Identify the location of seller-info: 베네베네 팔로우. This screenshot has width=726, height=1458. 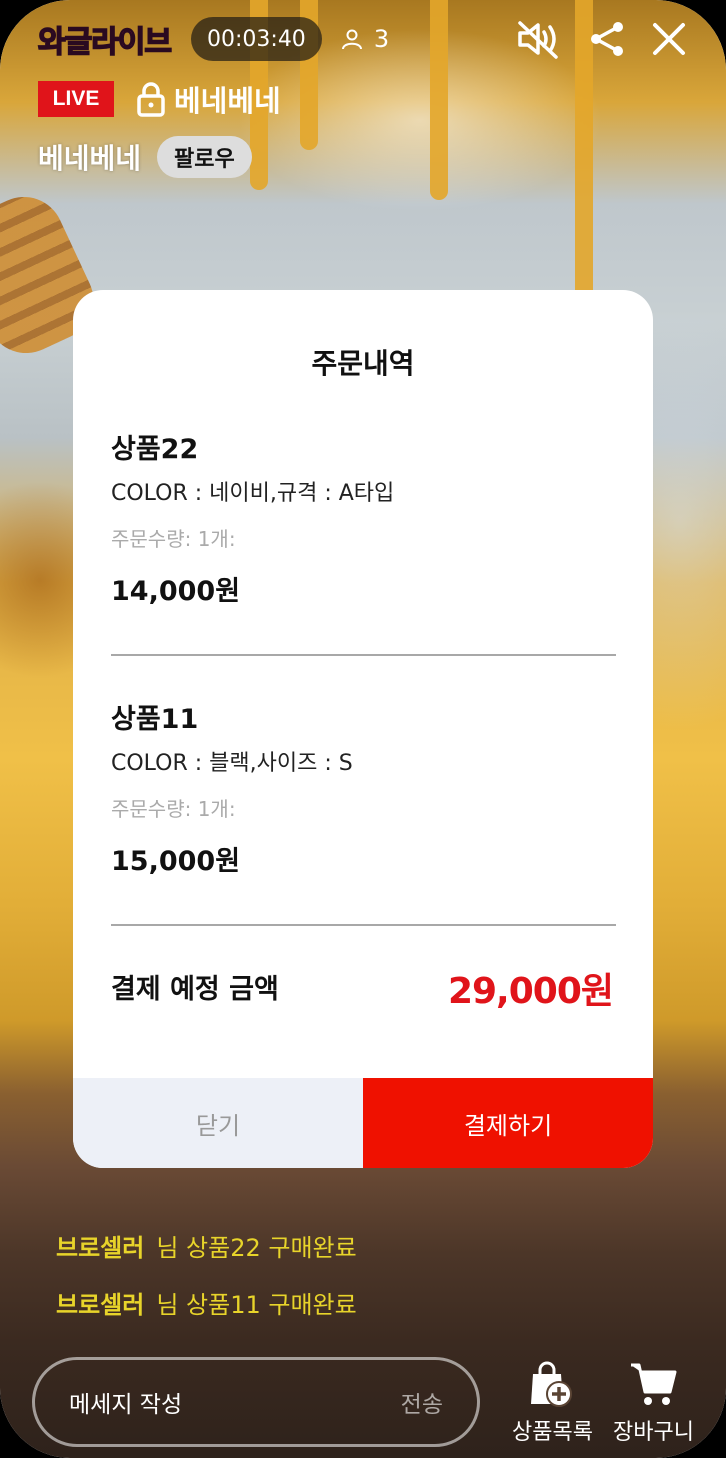
(145, 157).